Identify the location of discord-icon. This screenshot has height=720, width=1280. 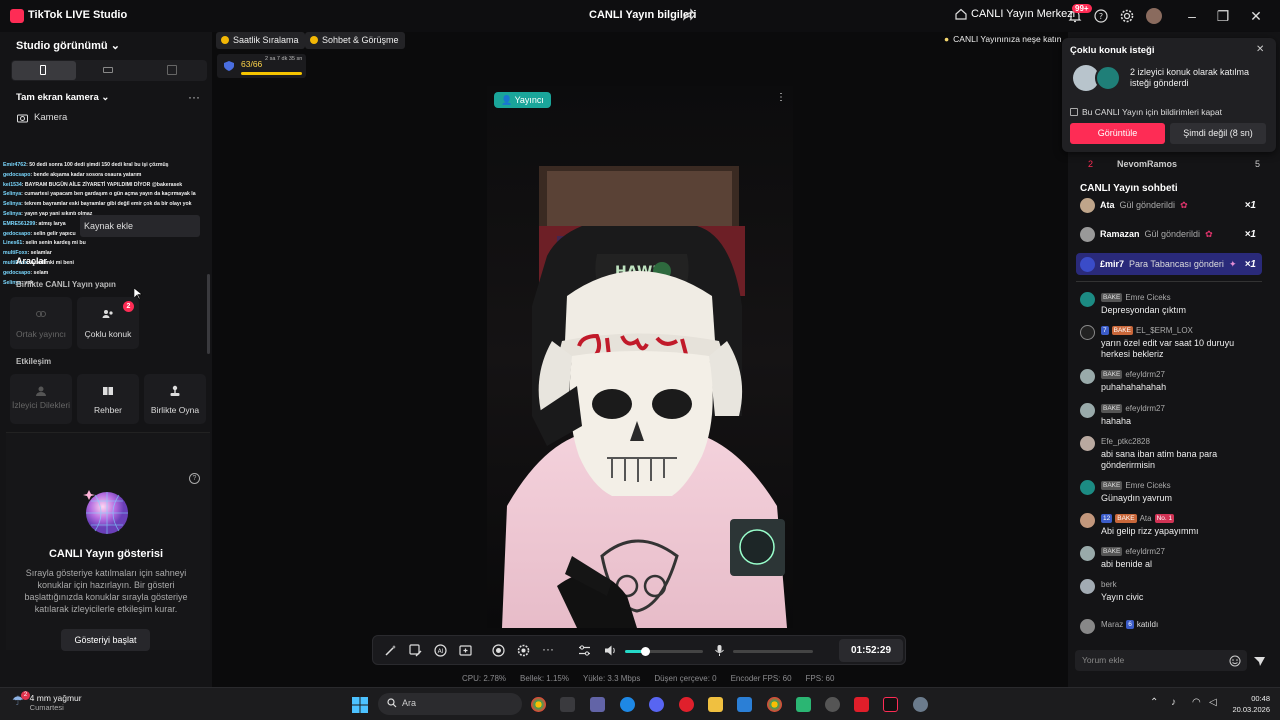
(656, 704).